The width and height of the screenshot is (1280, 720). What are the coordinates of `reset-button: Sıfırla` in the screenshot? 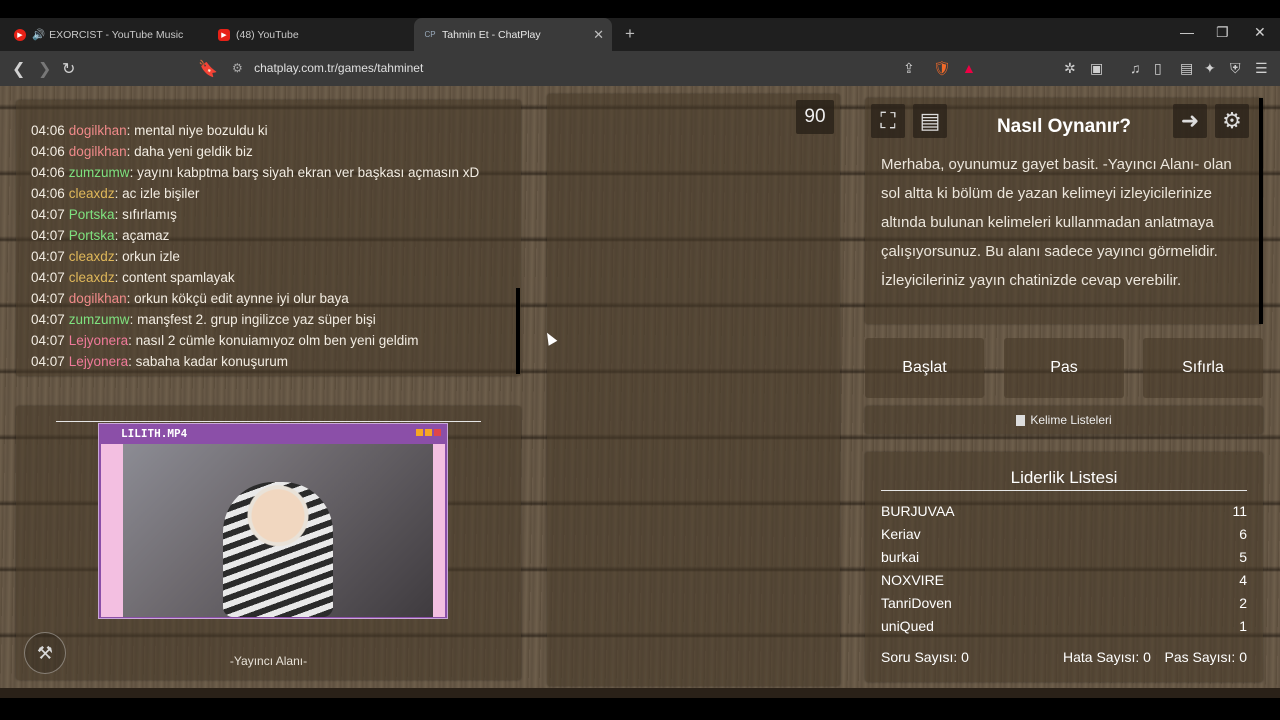 It's located at (1203, 368).